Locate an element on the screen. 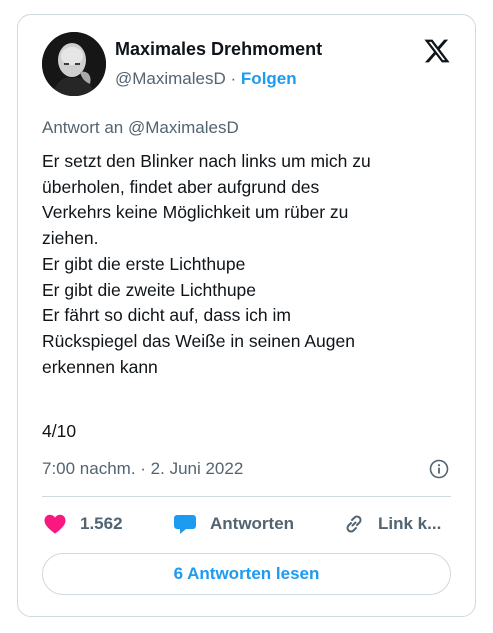  avatar-portrait-icon is located at coordinates (74, 64).